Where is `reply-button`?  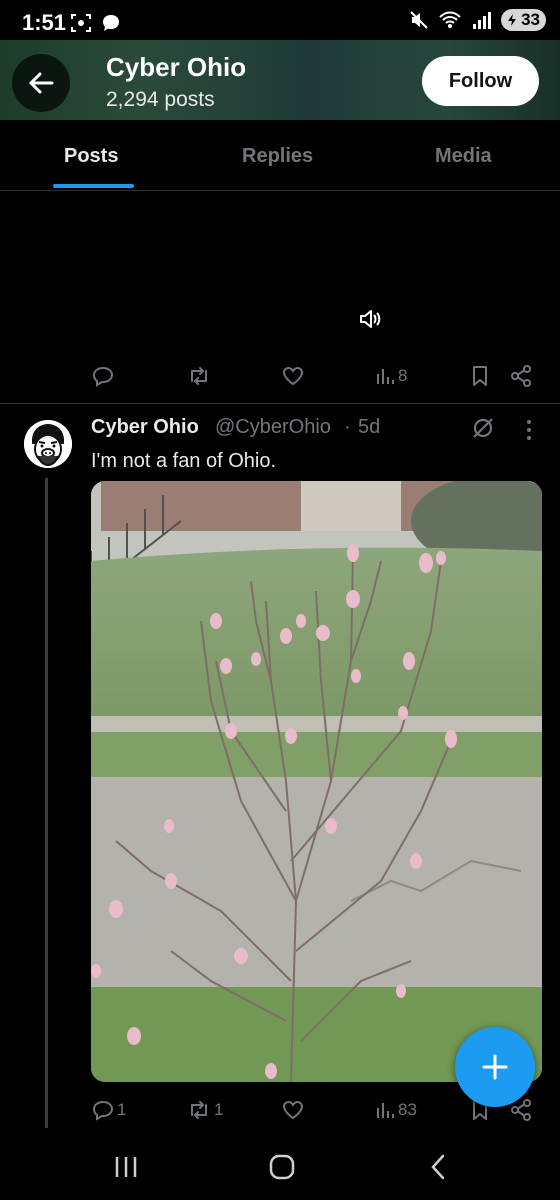 reply-button is located at coordinates (104, 376).